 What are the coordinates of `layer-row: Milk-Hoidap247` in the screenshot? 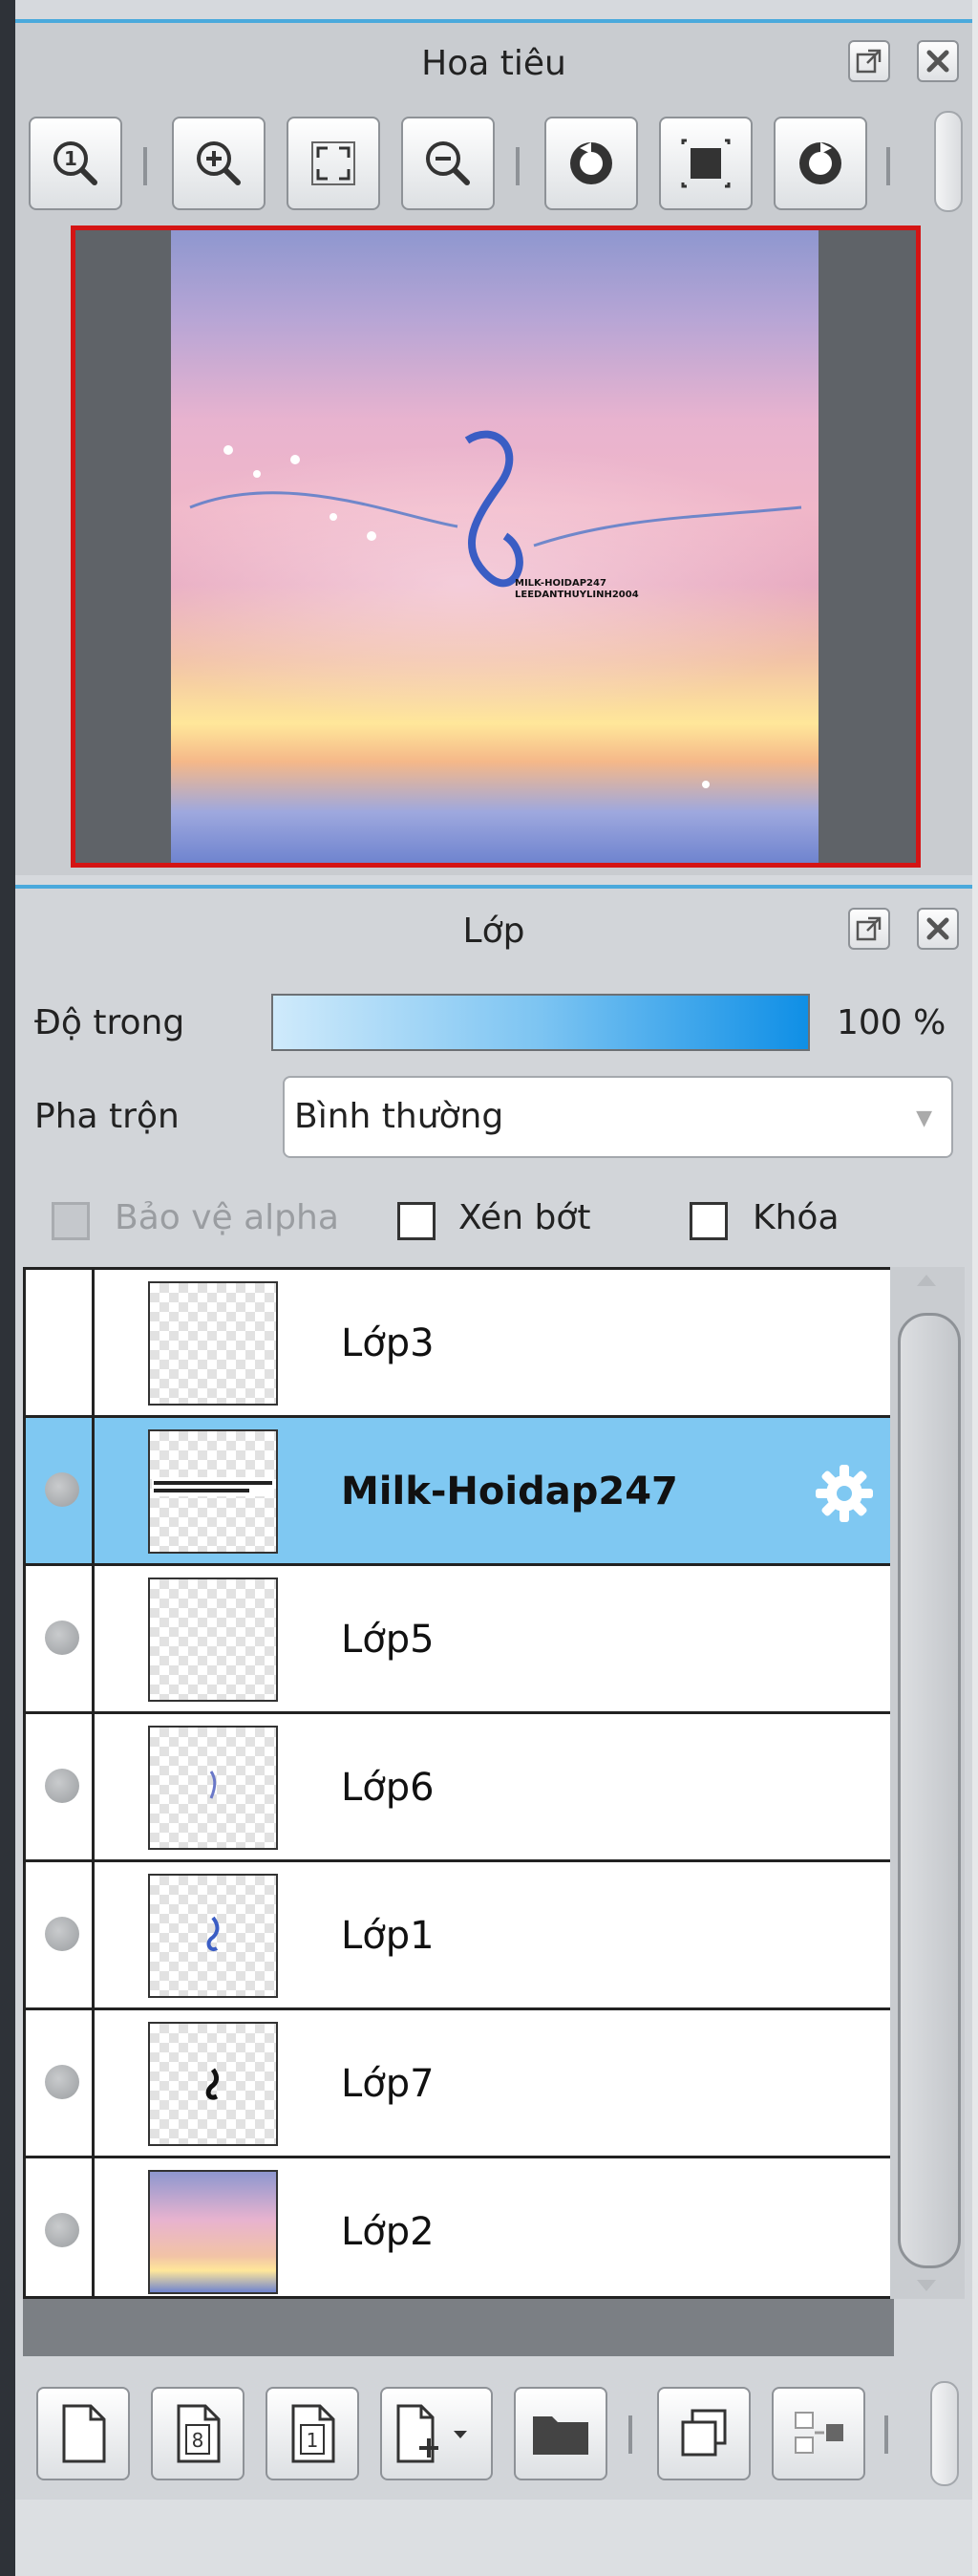 It's located at (459, 1492).